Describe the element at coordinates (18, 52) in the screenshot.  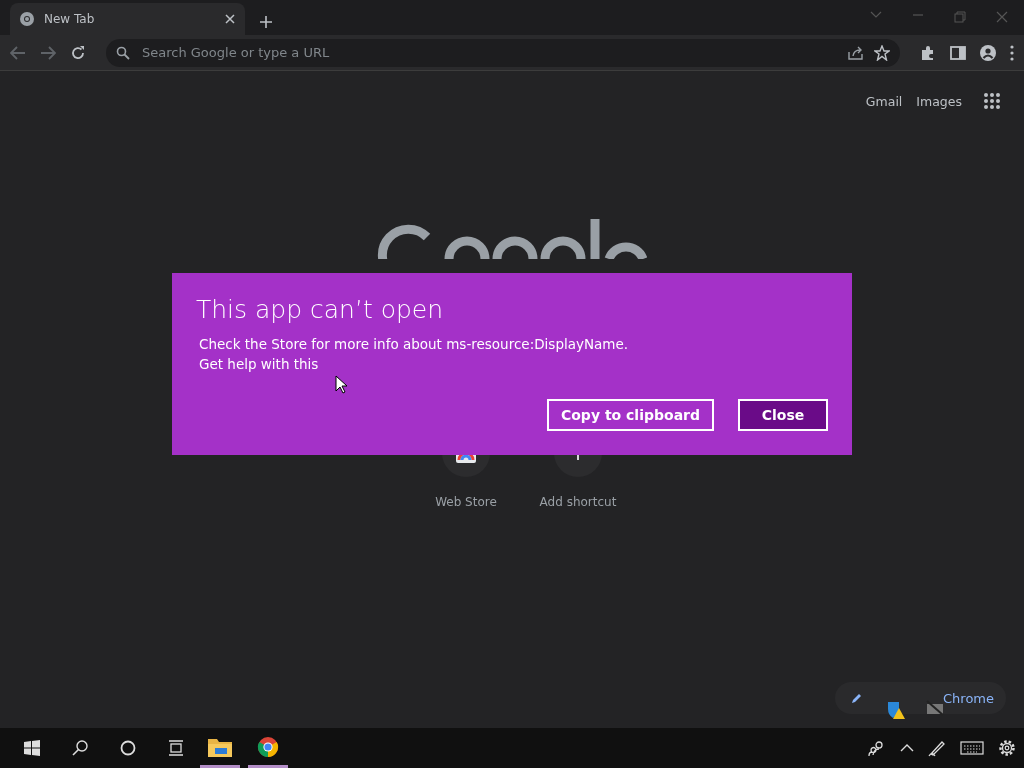
I see `back-icon` at that location.